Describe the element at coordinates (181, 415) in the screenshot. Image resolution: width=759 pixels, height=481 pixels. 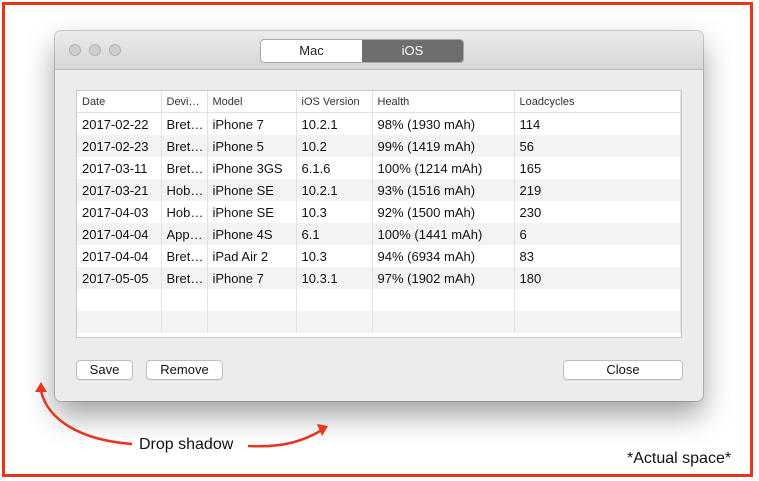
I see `drop-shadow-arrows` at that location.